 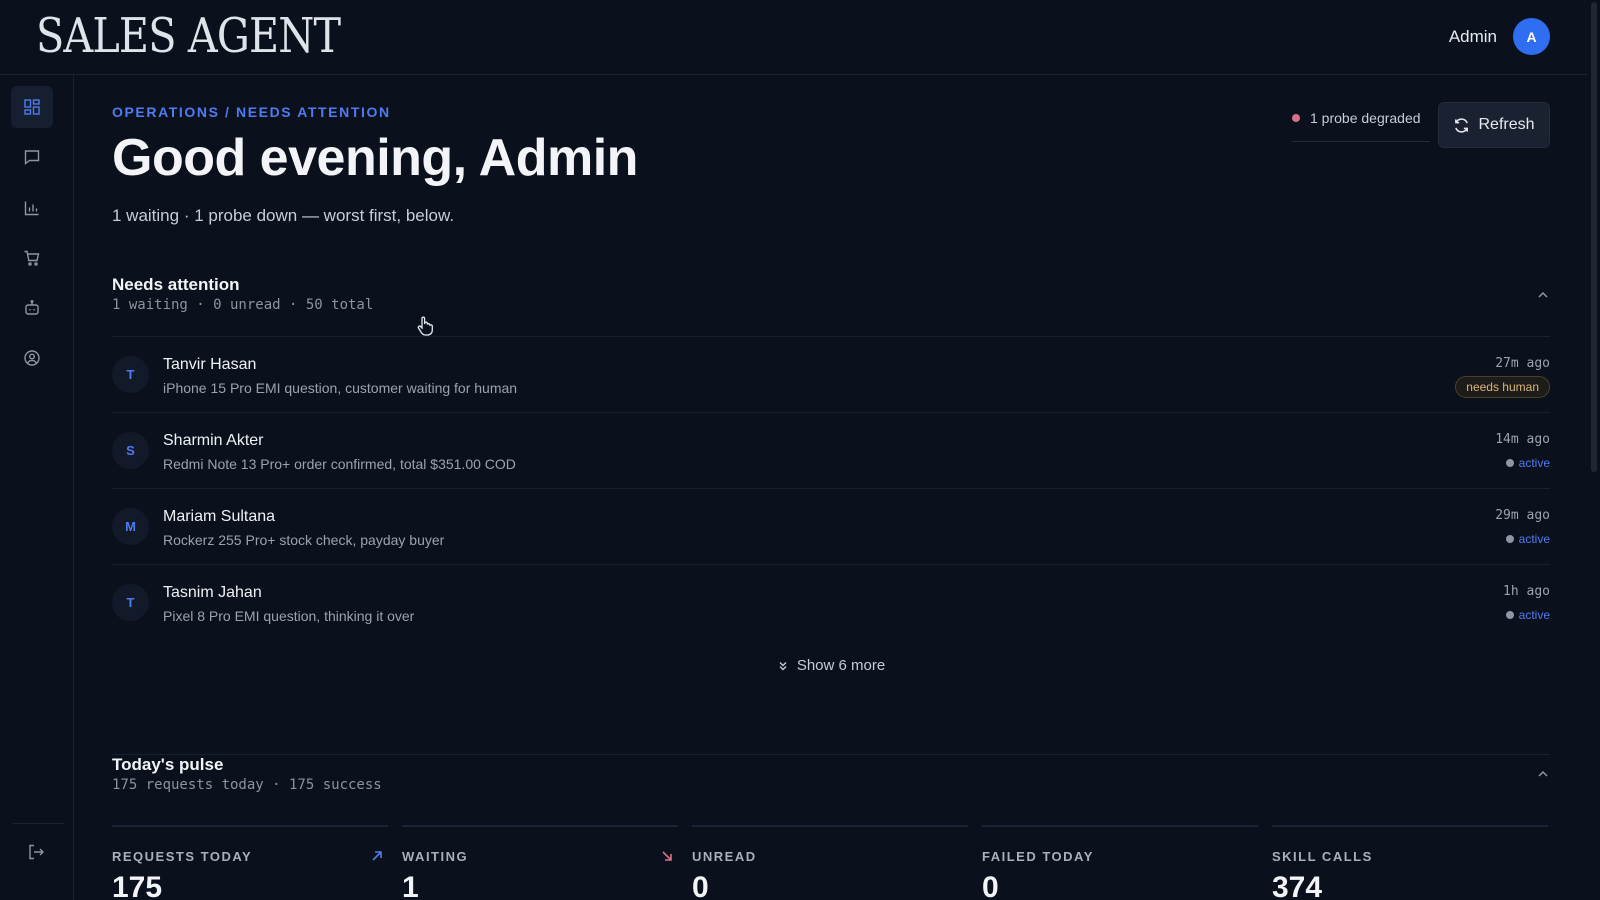 I want to click on stat-label: FAILED TODAY, so click(x=1038, y=856).